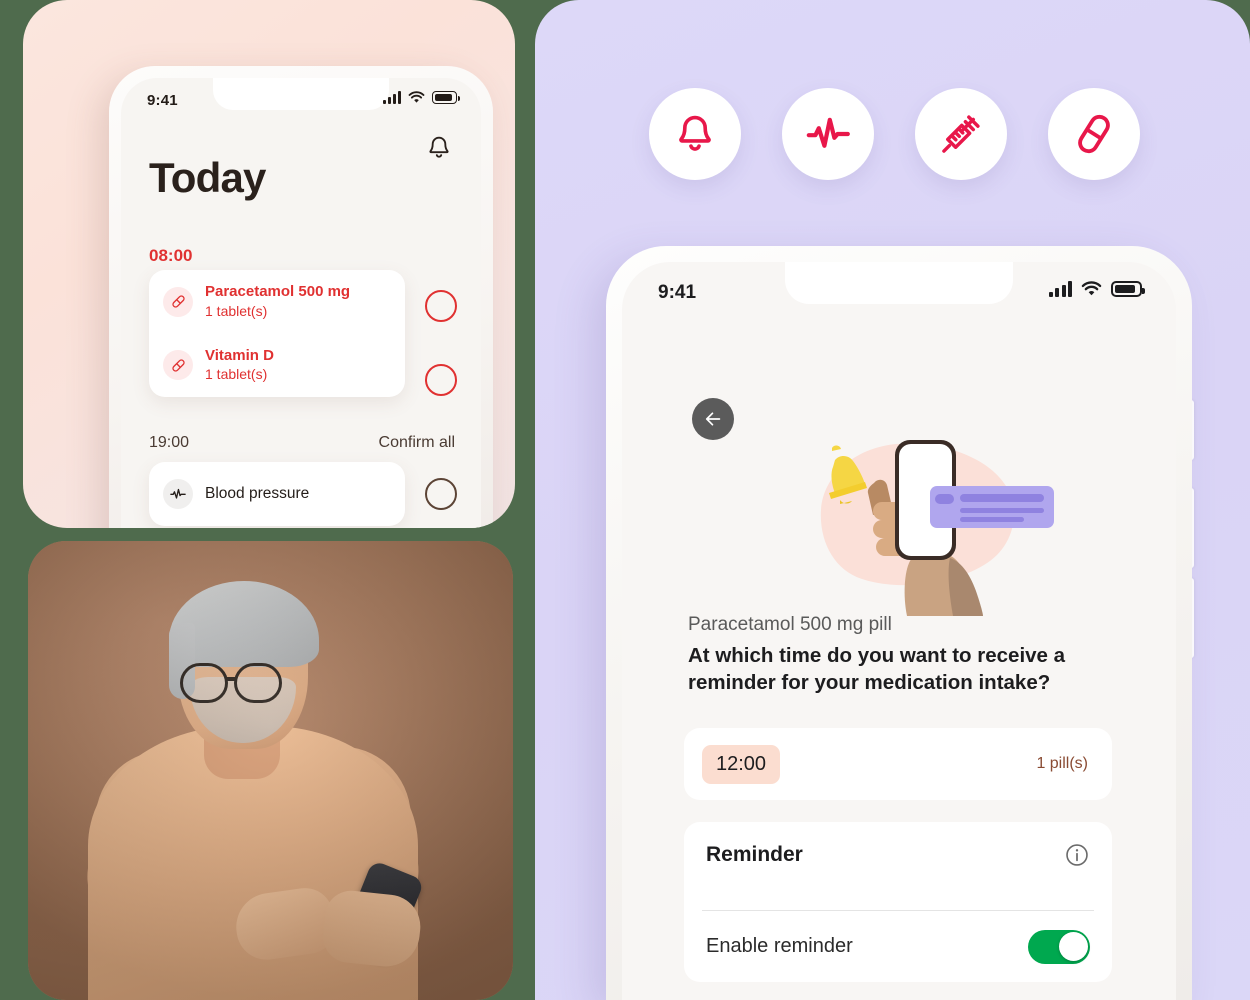  I want to click on syringe-icon, so click(961, 134).